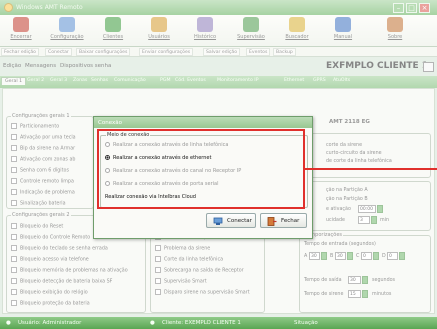 The image size is (437, 329). Describe the element at coordinates (371, 169) in the screenshot. I see `highlight-pointer-line` at that location.